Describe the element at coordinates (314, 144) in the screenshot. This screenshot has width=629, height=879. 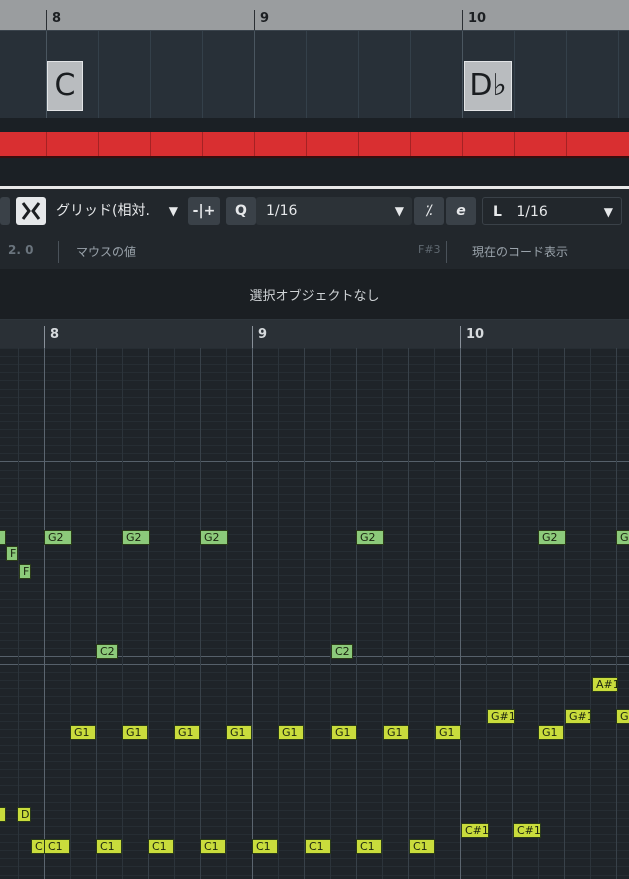
I see `overview-part` at that location.